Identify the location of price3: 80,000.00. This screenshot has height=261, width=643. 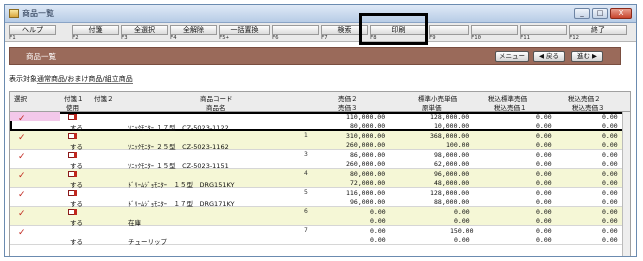
(368, 126).